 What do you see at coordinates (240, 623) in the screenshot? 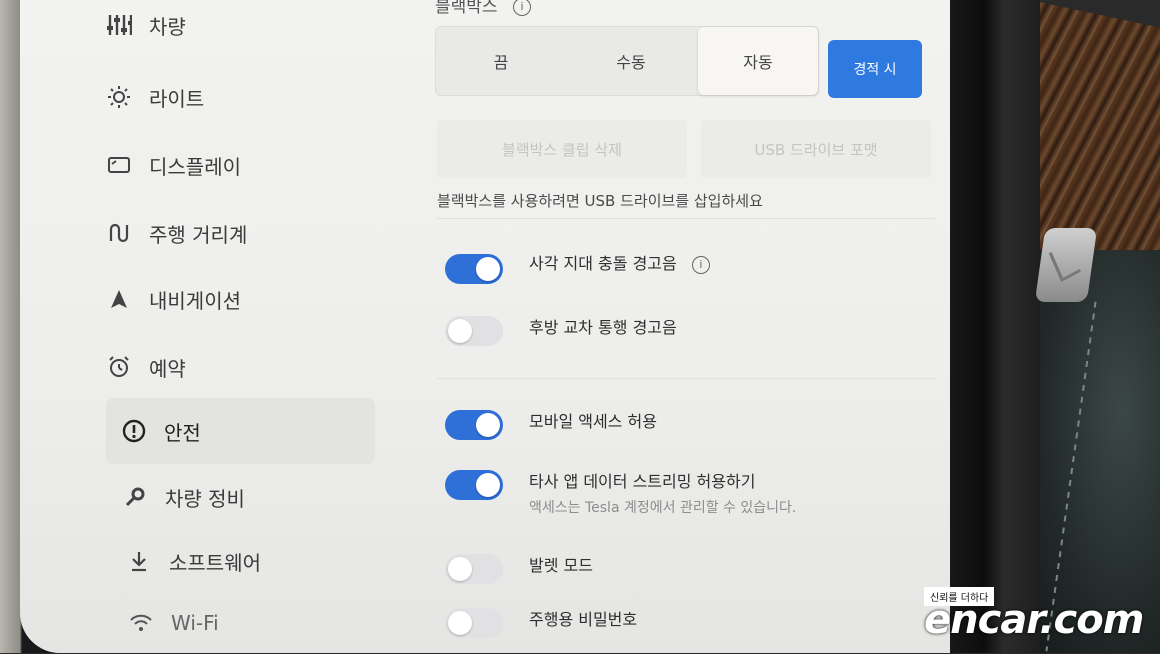
I see `sidebar-item-wifi: Wi-Fi` at bounding box center [240, 623].